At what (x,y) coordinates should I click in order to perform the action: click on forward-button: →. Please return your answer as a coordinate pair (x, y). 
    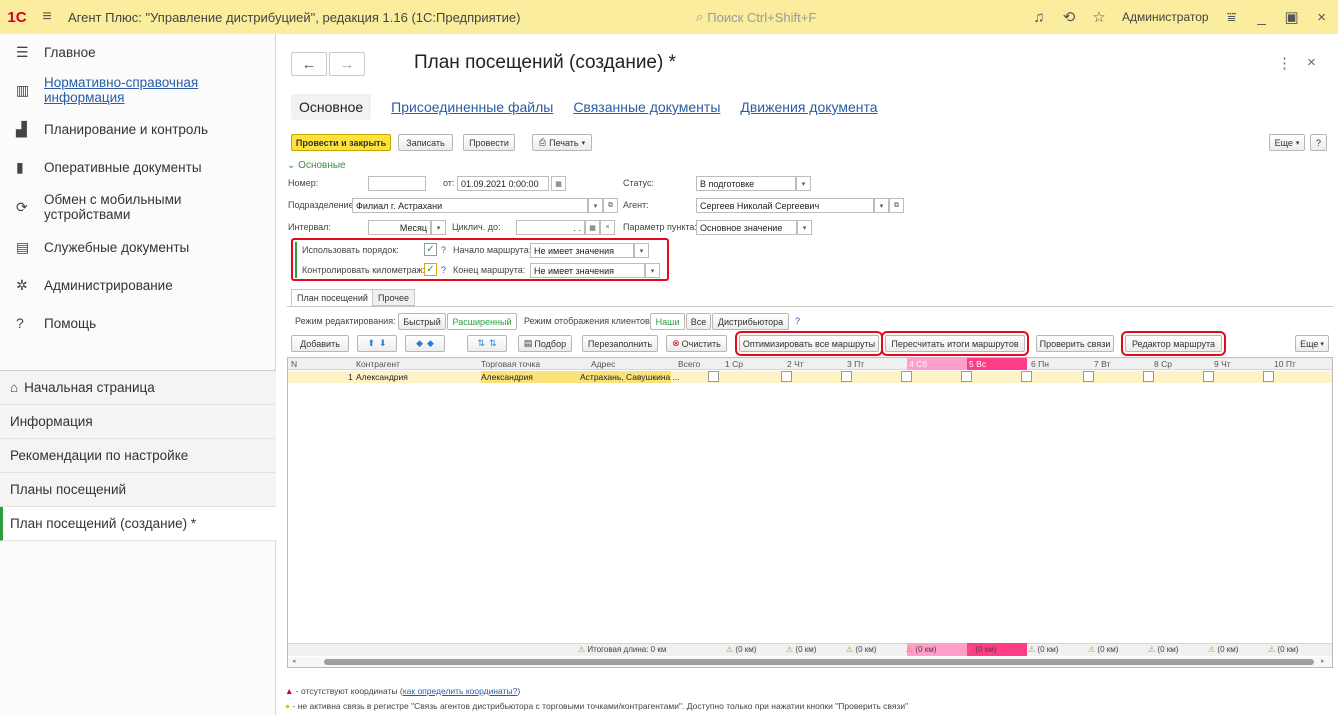
    Looking at the image, I should click on (347, 64).